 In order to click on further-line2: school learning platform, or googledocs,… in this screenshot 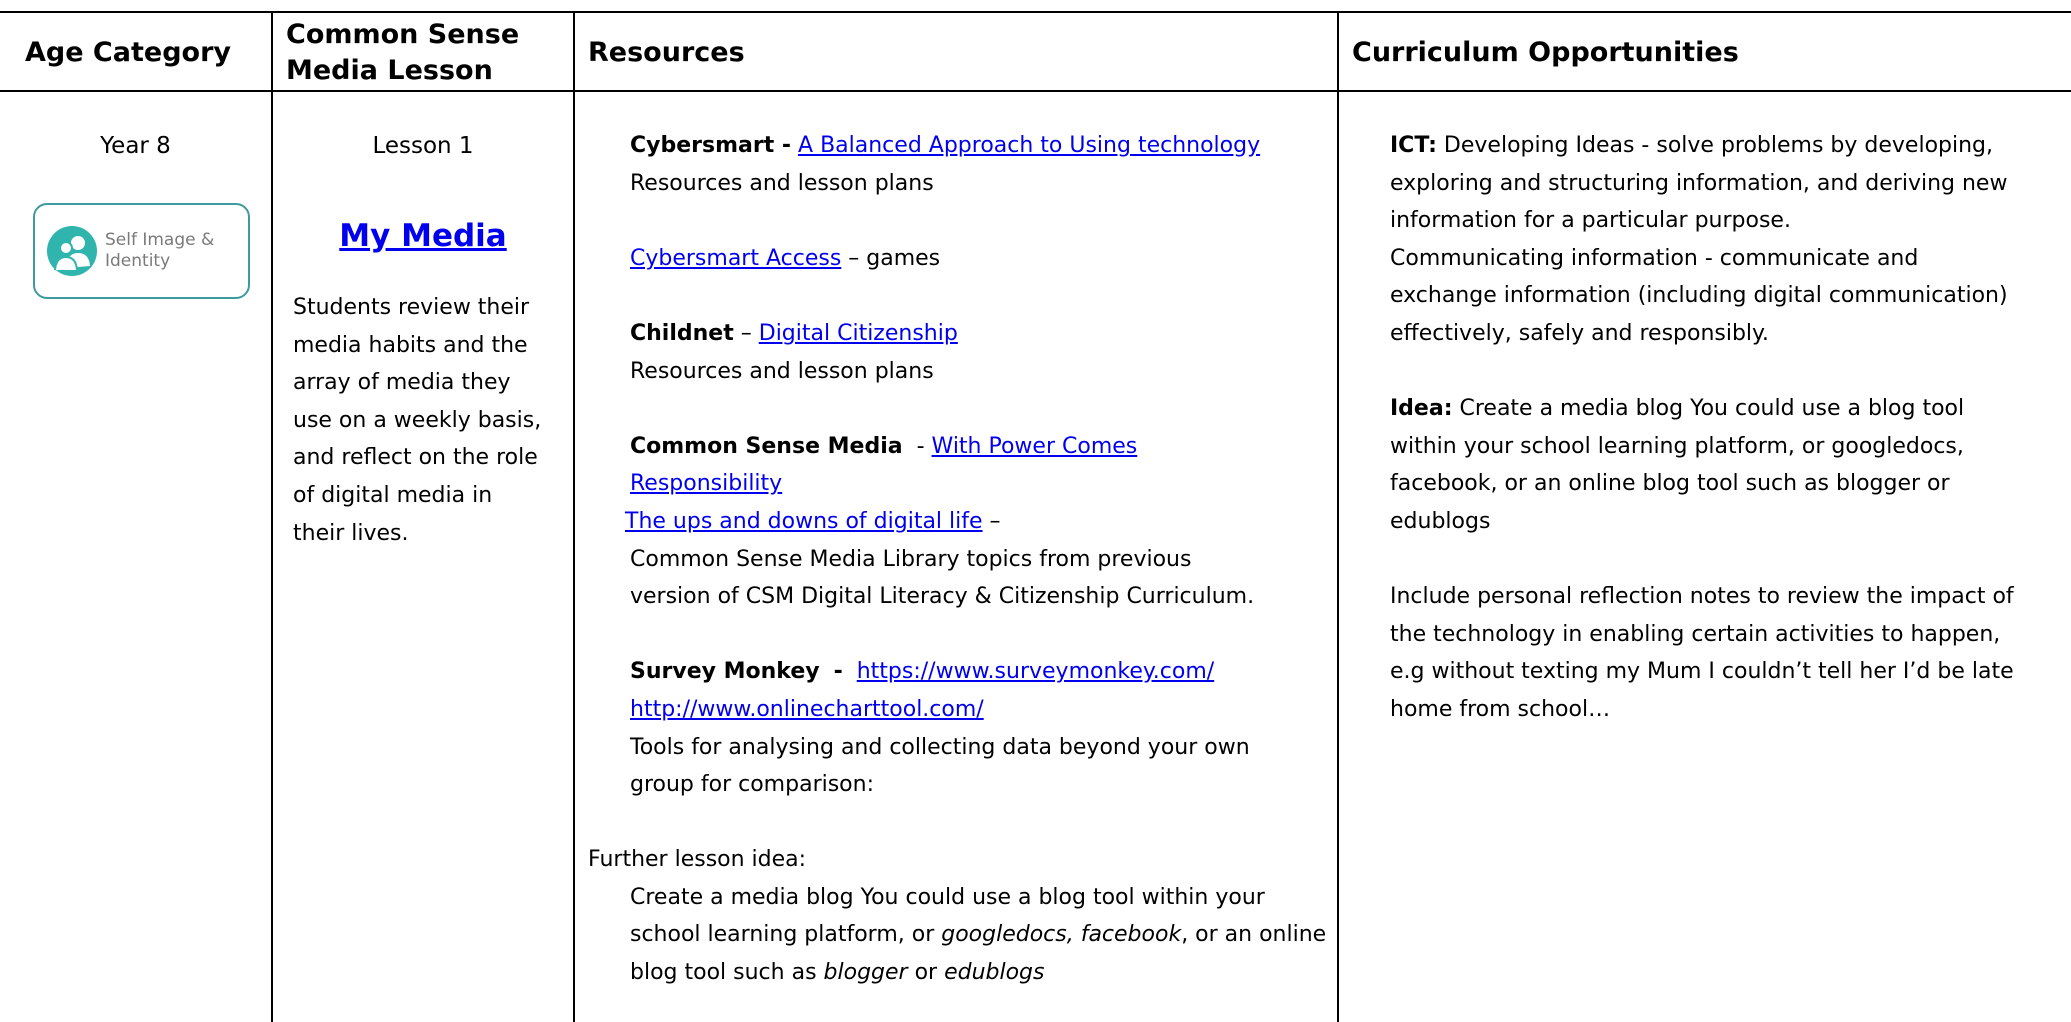, I will do `click(979, 935)`.